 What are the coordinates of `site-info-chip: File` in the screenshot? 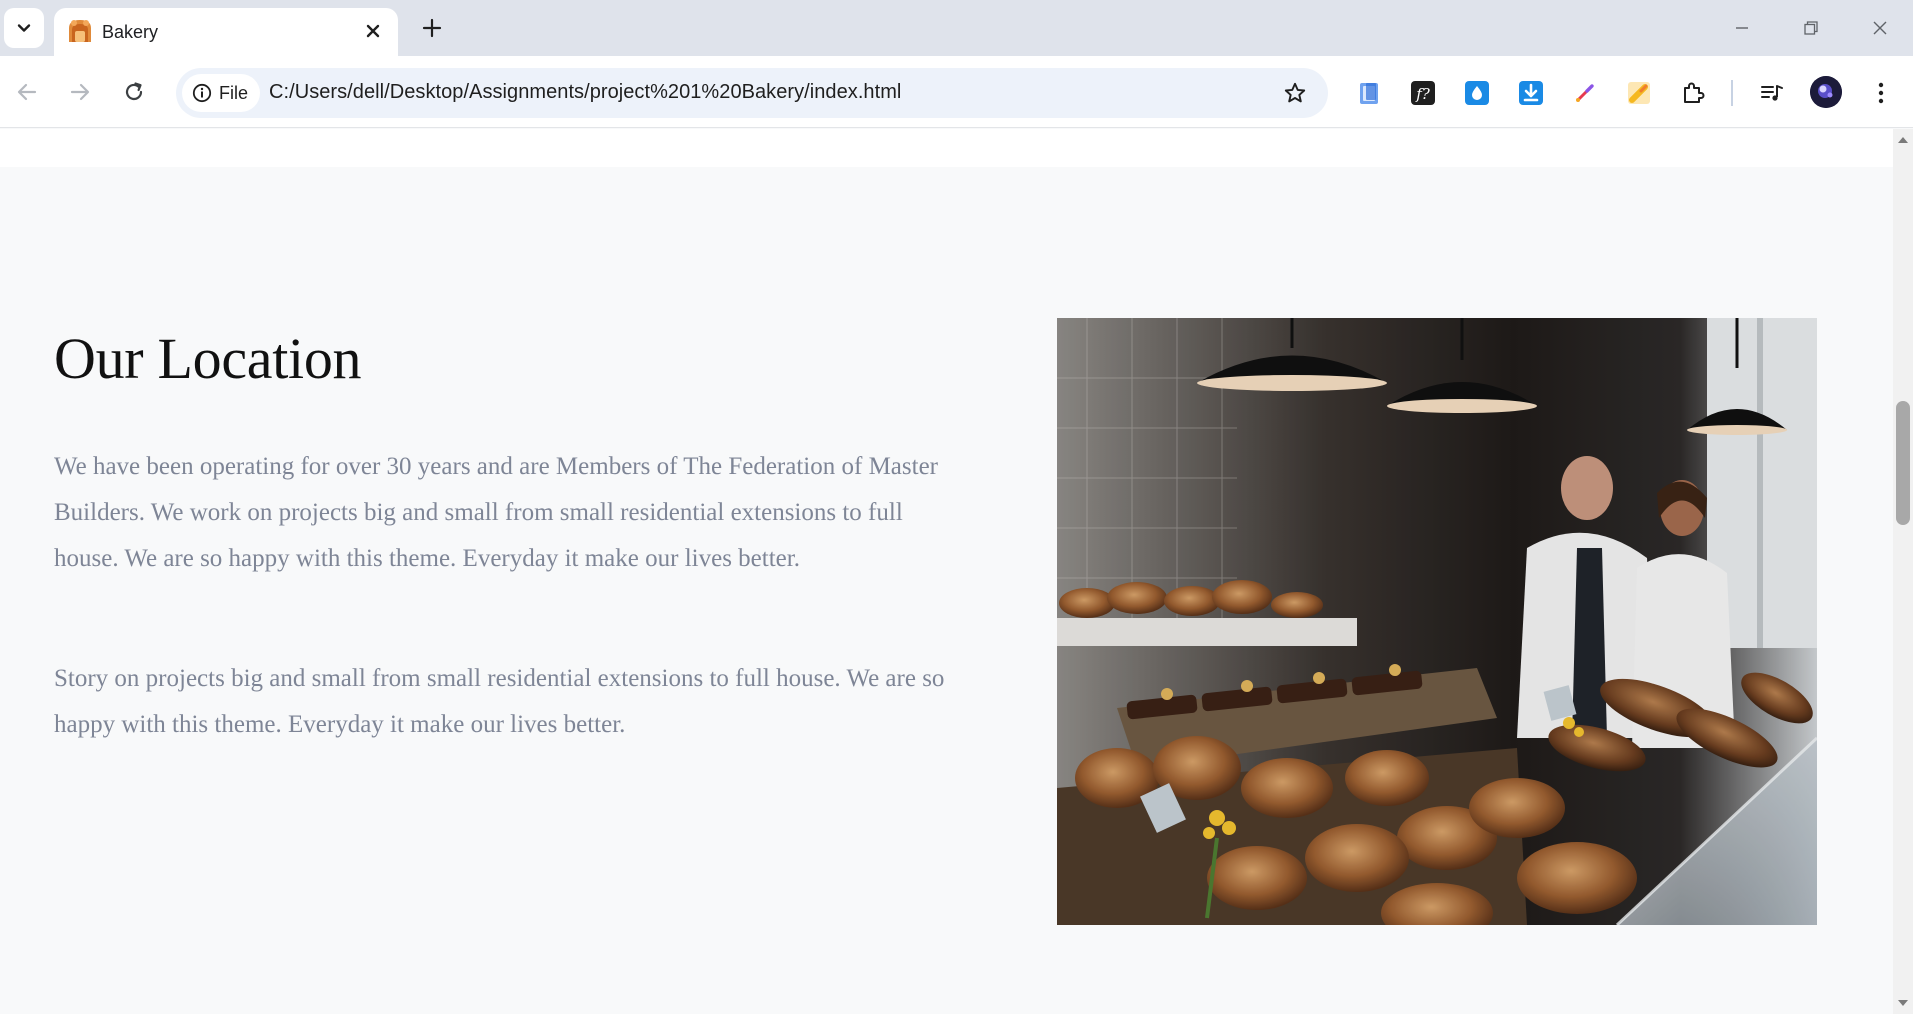 It's located at (221, 93).